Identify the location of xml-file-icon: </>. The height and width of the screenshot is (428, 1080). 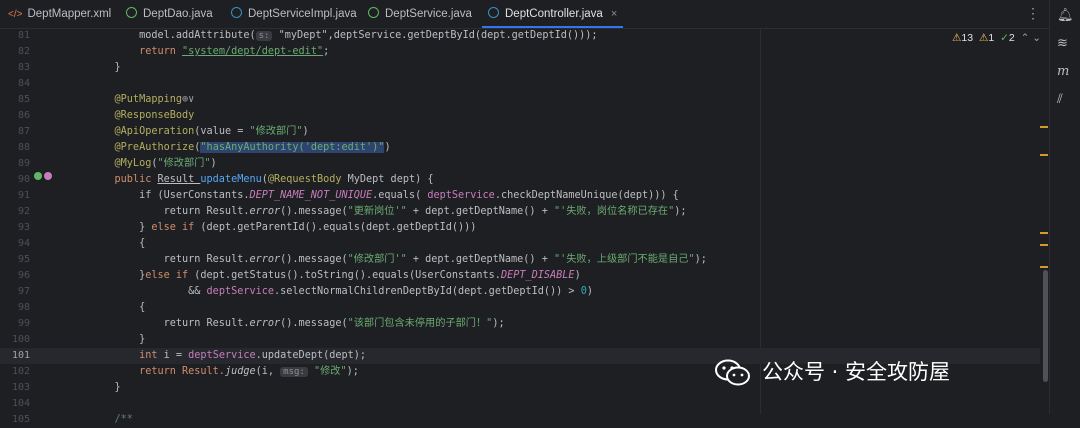
(15, 14).